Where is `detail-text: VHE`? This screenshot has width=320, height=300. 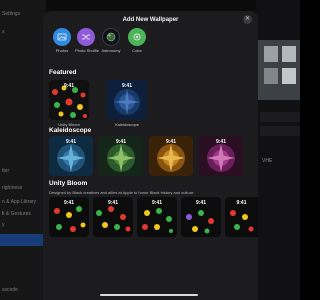
detail-text: VHE is located at coordinates (267, 161).